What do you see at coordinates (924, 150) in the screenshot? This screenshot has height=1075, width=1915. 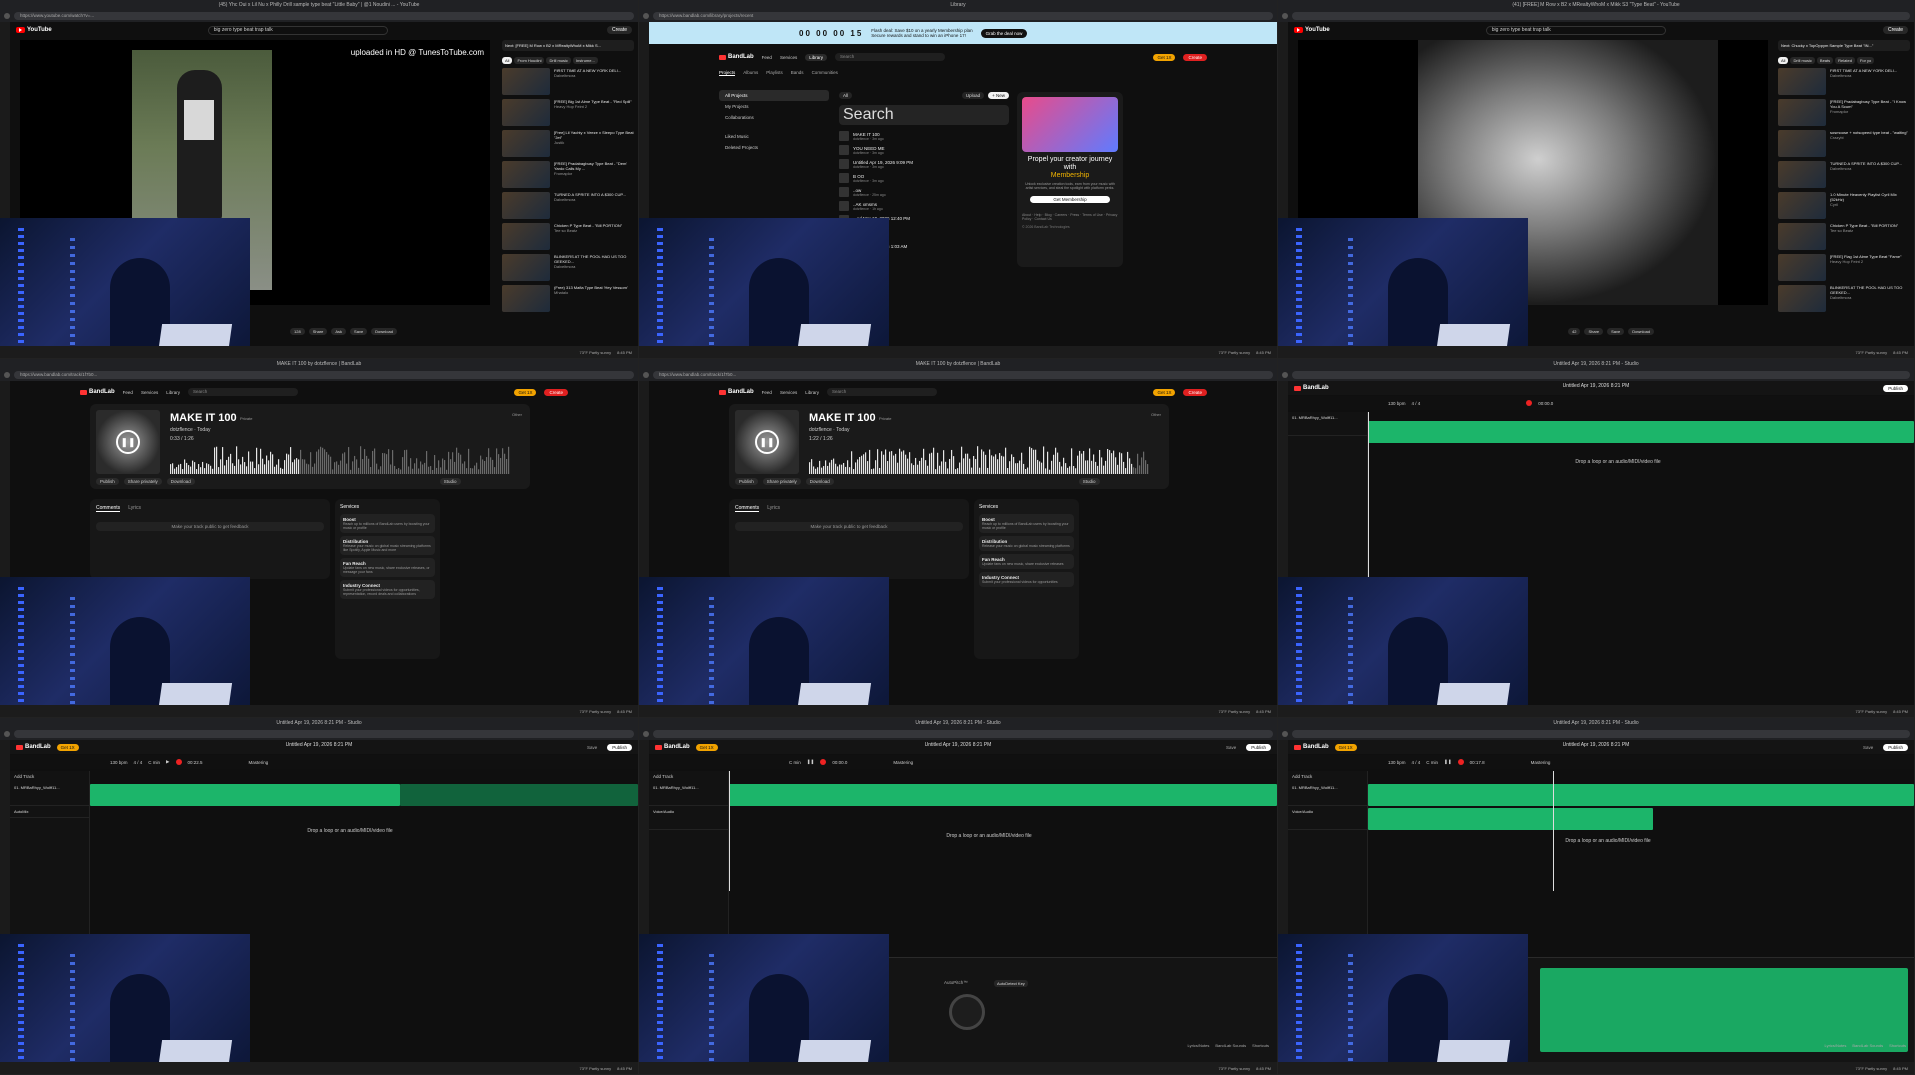 I see `table-row: YOU NEED ME dotzflence · 3m ago` at bounding box center [924, 150].